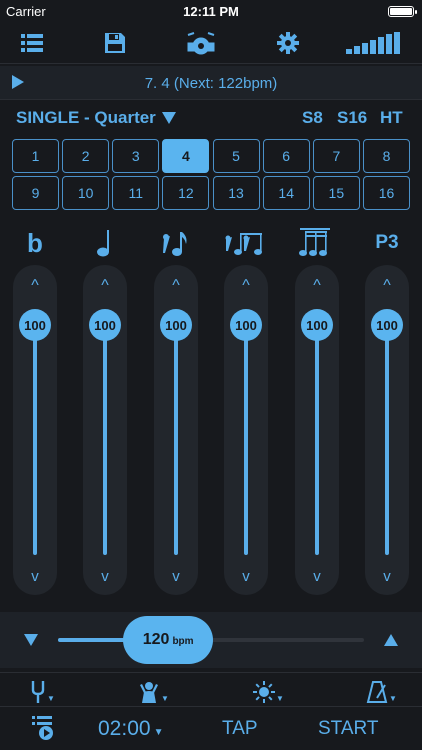 The height and width of the screenshot is (750, 422). Describe the element at coordinates (211, 689) in the screenshot. I see `tools-row: ▼ ▼ ▼ ▼` at that location.